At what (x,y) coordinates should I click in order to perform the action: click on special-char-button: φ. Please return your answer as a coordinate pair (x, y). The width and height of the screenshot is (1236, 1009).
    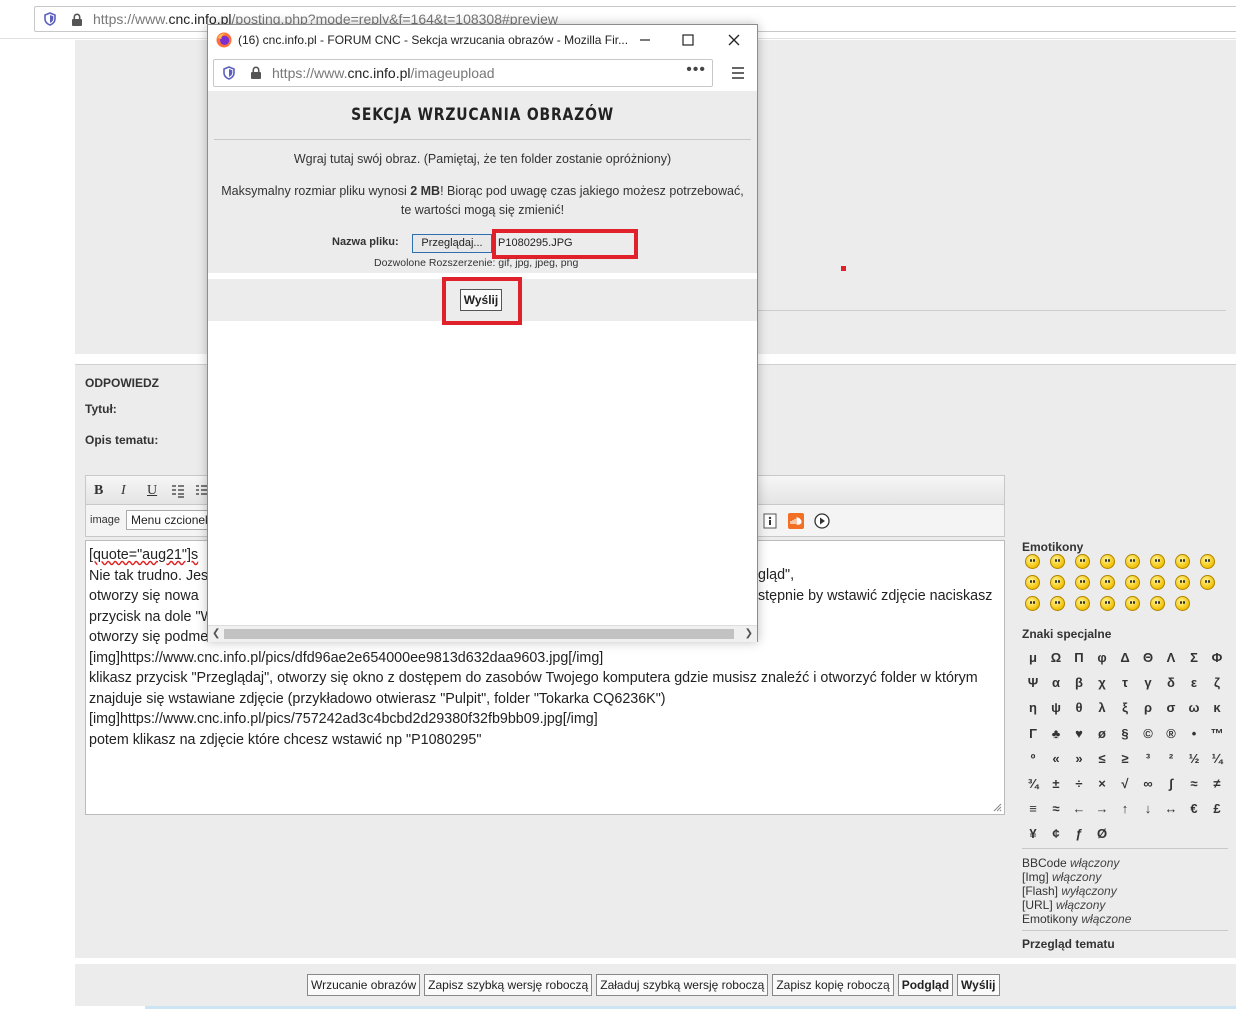
    Looking at the image, I should click on (1102, 658).